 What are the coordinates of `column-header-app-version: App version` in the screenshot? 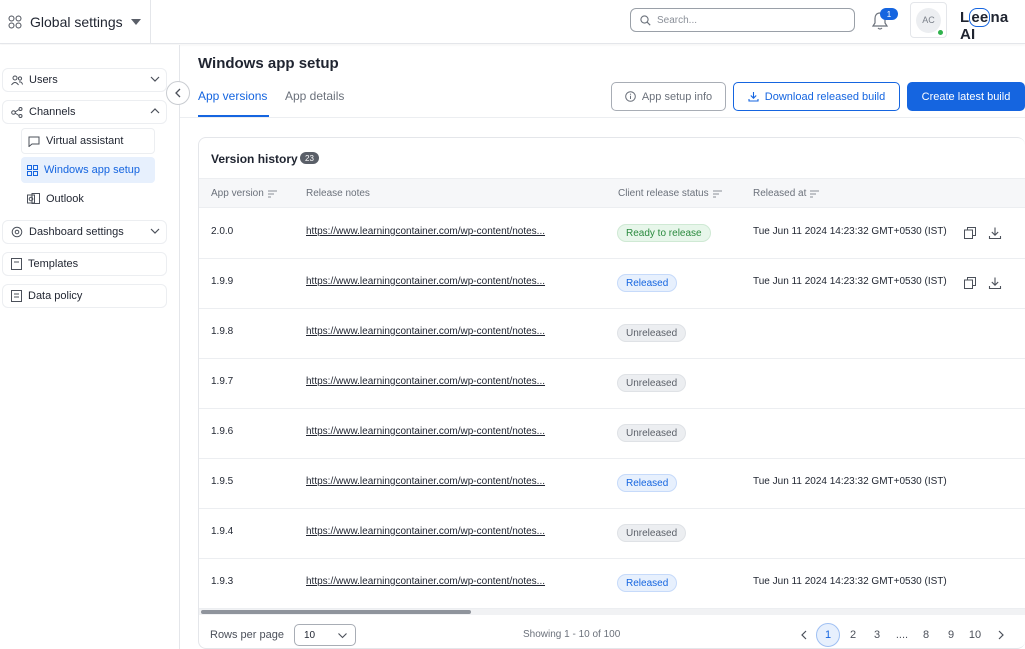 It's located at (244, 193).